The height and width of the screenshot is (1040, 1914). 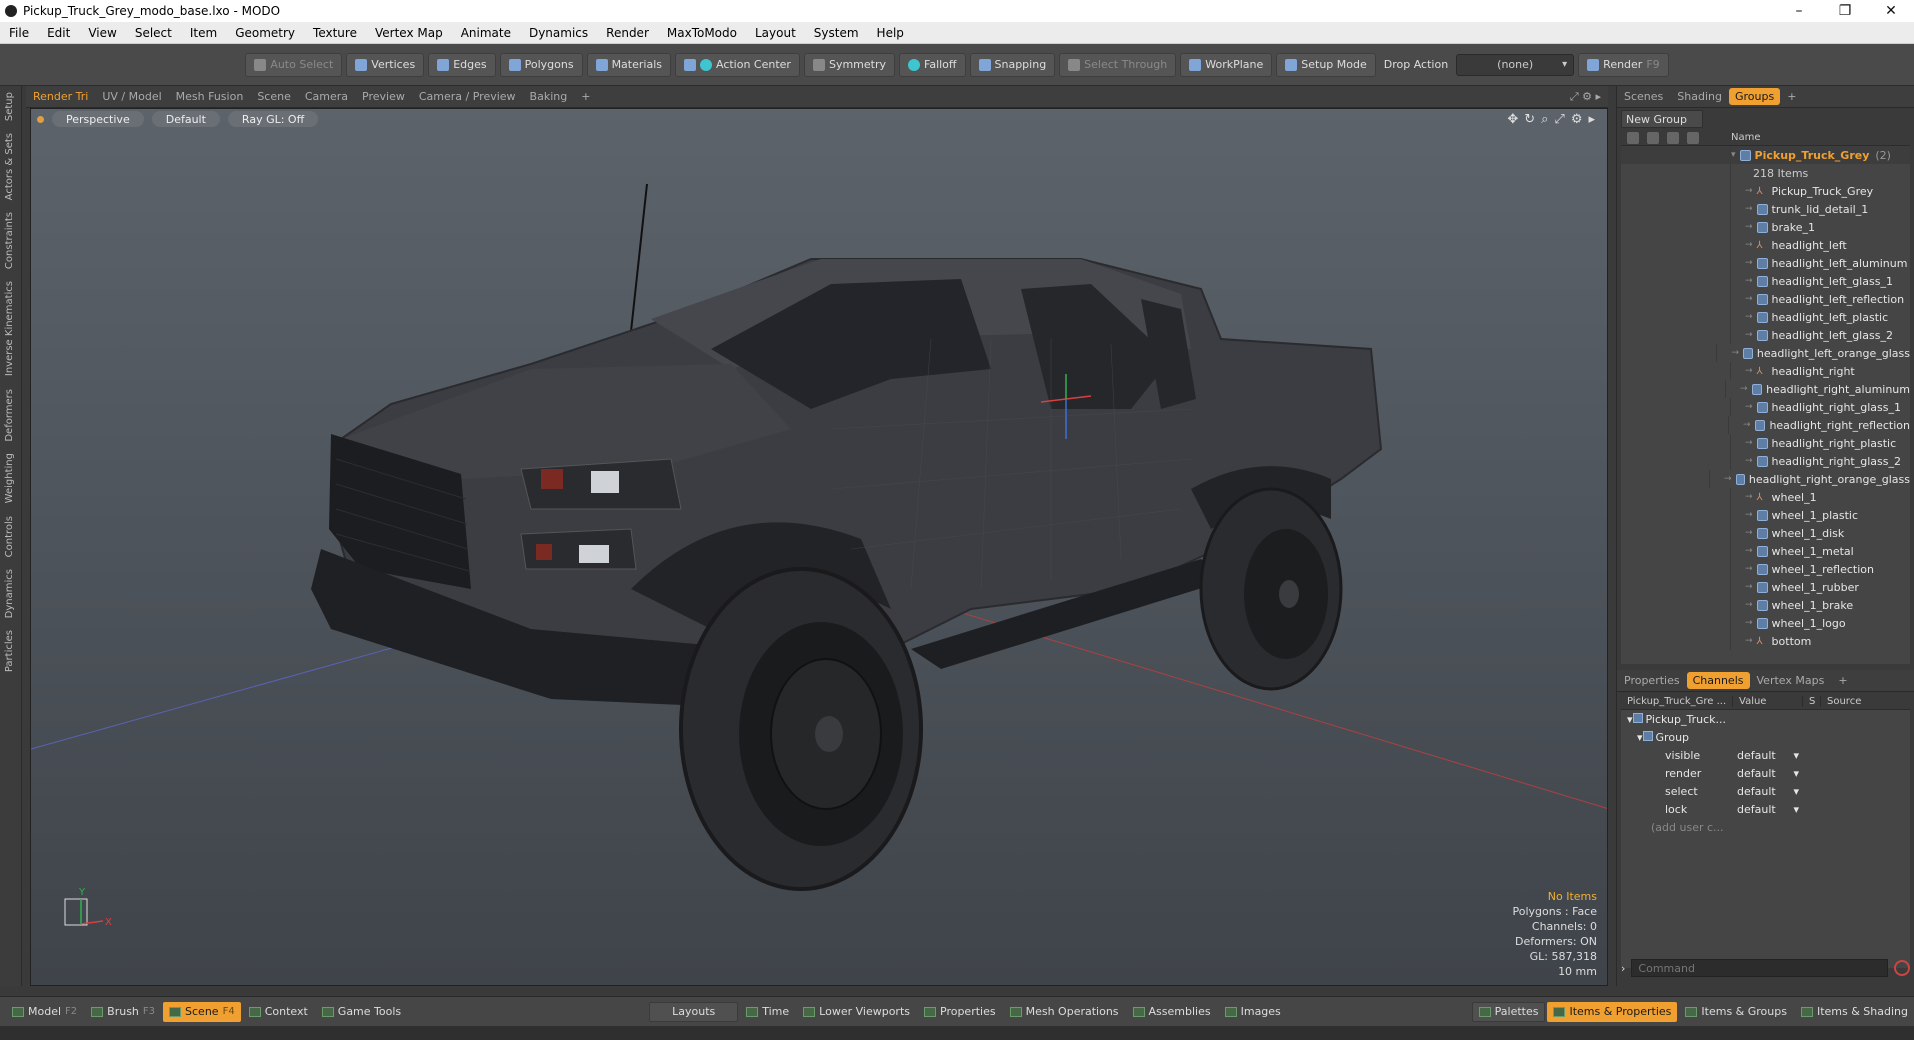 I want to click on close-button: ✕, so click(x=1891, y=11).